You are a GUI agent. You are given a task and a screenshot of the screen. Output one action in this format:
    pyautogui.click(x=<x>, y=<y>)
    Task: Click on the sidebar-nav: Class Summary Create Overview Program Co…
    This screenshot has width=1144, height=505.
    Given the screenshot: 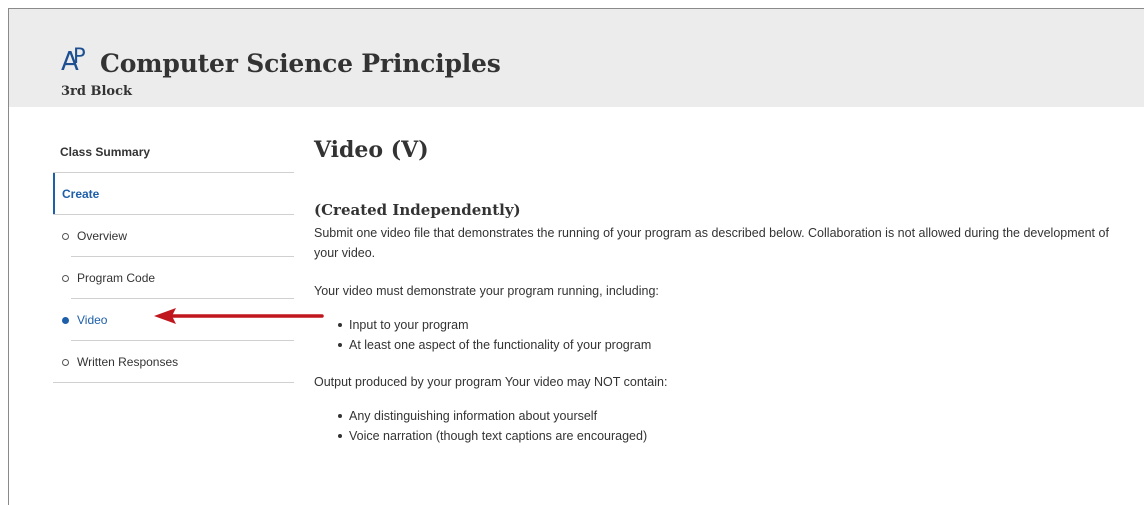 What is the action you would take?
    pyautogui.click(x=173, y=257)
    